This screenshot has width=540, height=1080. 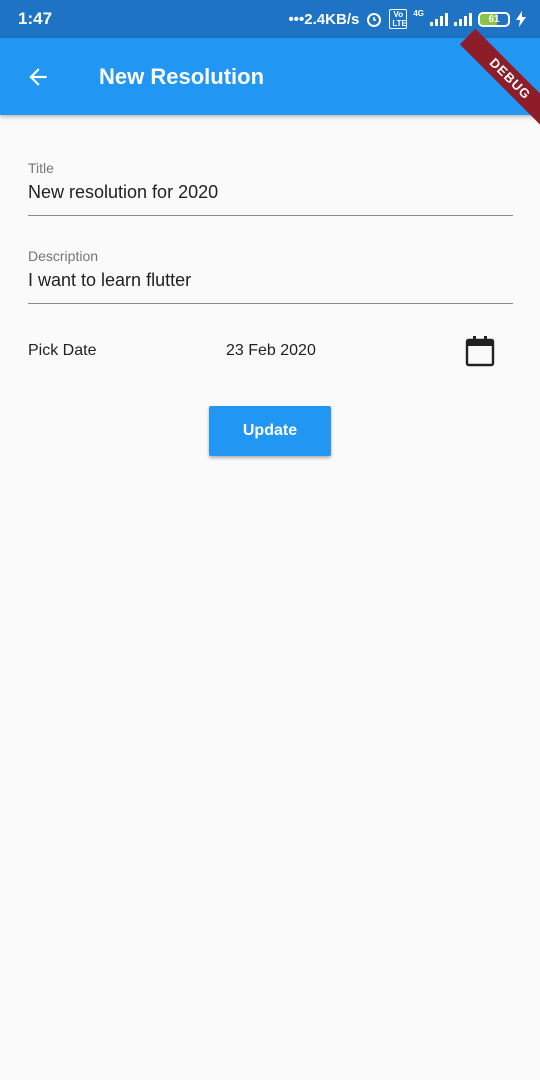 What do you see at coordinates (271, 350) in the screenshot?
I see `date-value: 23 Feb 2020` at bounding box center [271, 350].